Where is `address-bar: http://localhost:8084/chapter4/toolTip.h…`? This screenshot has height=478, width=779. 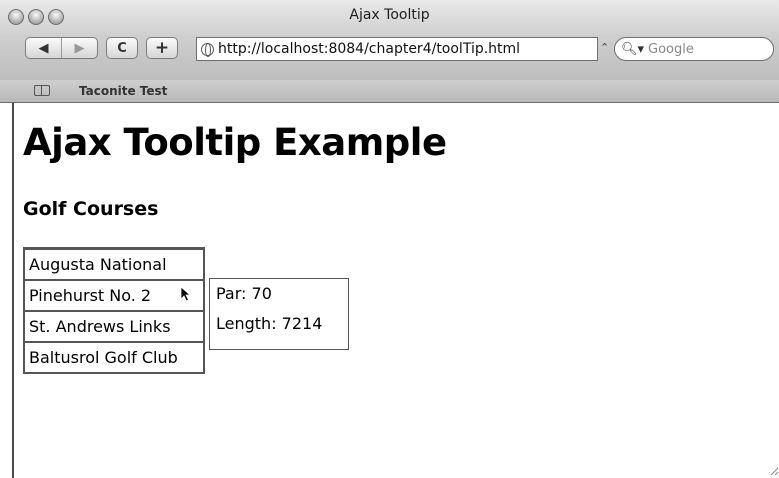
address-bar: http://localhost:8084/chapter4/toolTip.h… is located at coordinates (397, 49).